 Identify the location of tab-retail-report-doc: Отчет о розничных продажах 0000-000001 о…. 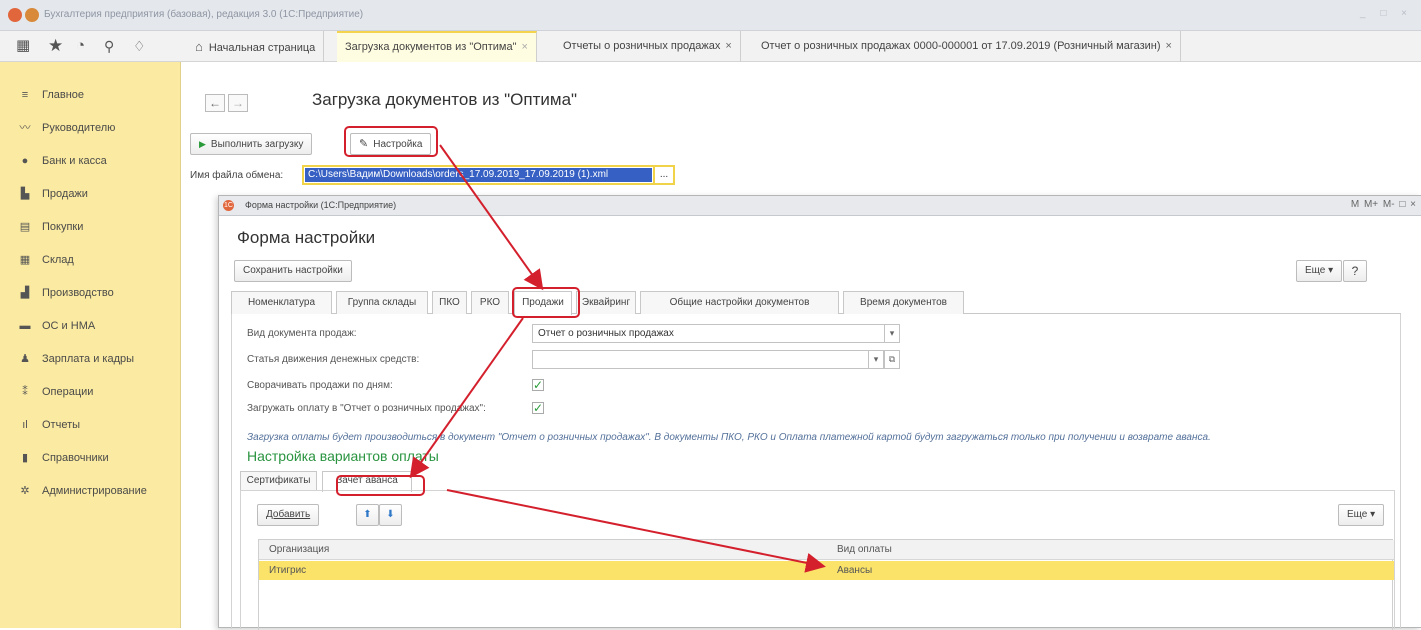
(967, 46).